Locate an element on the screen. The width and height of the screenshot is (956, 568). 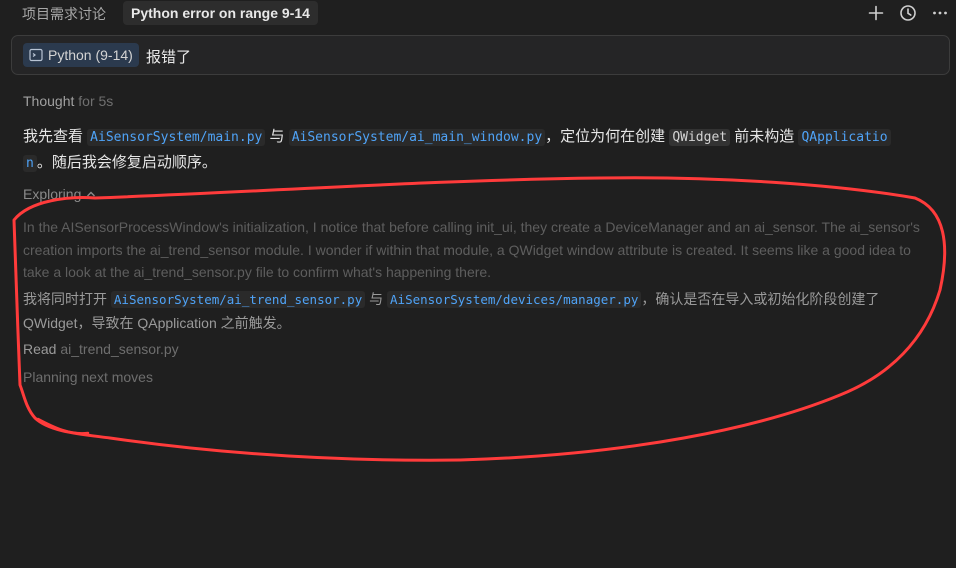
response-text: ，定位为何在创建 is located at coordinates (607, 136).